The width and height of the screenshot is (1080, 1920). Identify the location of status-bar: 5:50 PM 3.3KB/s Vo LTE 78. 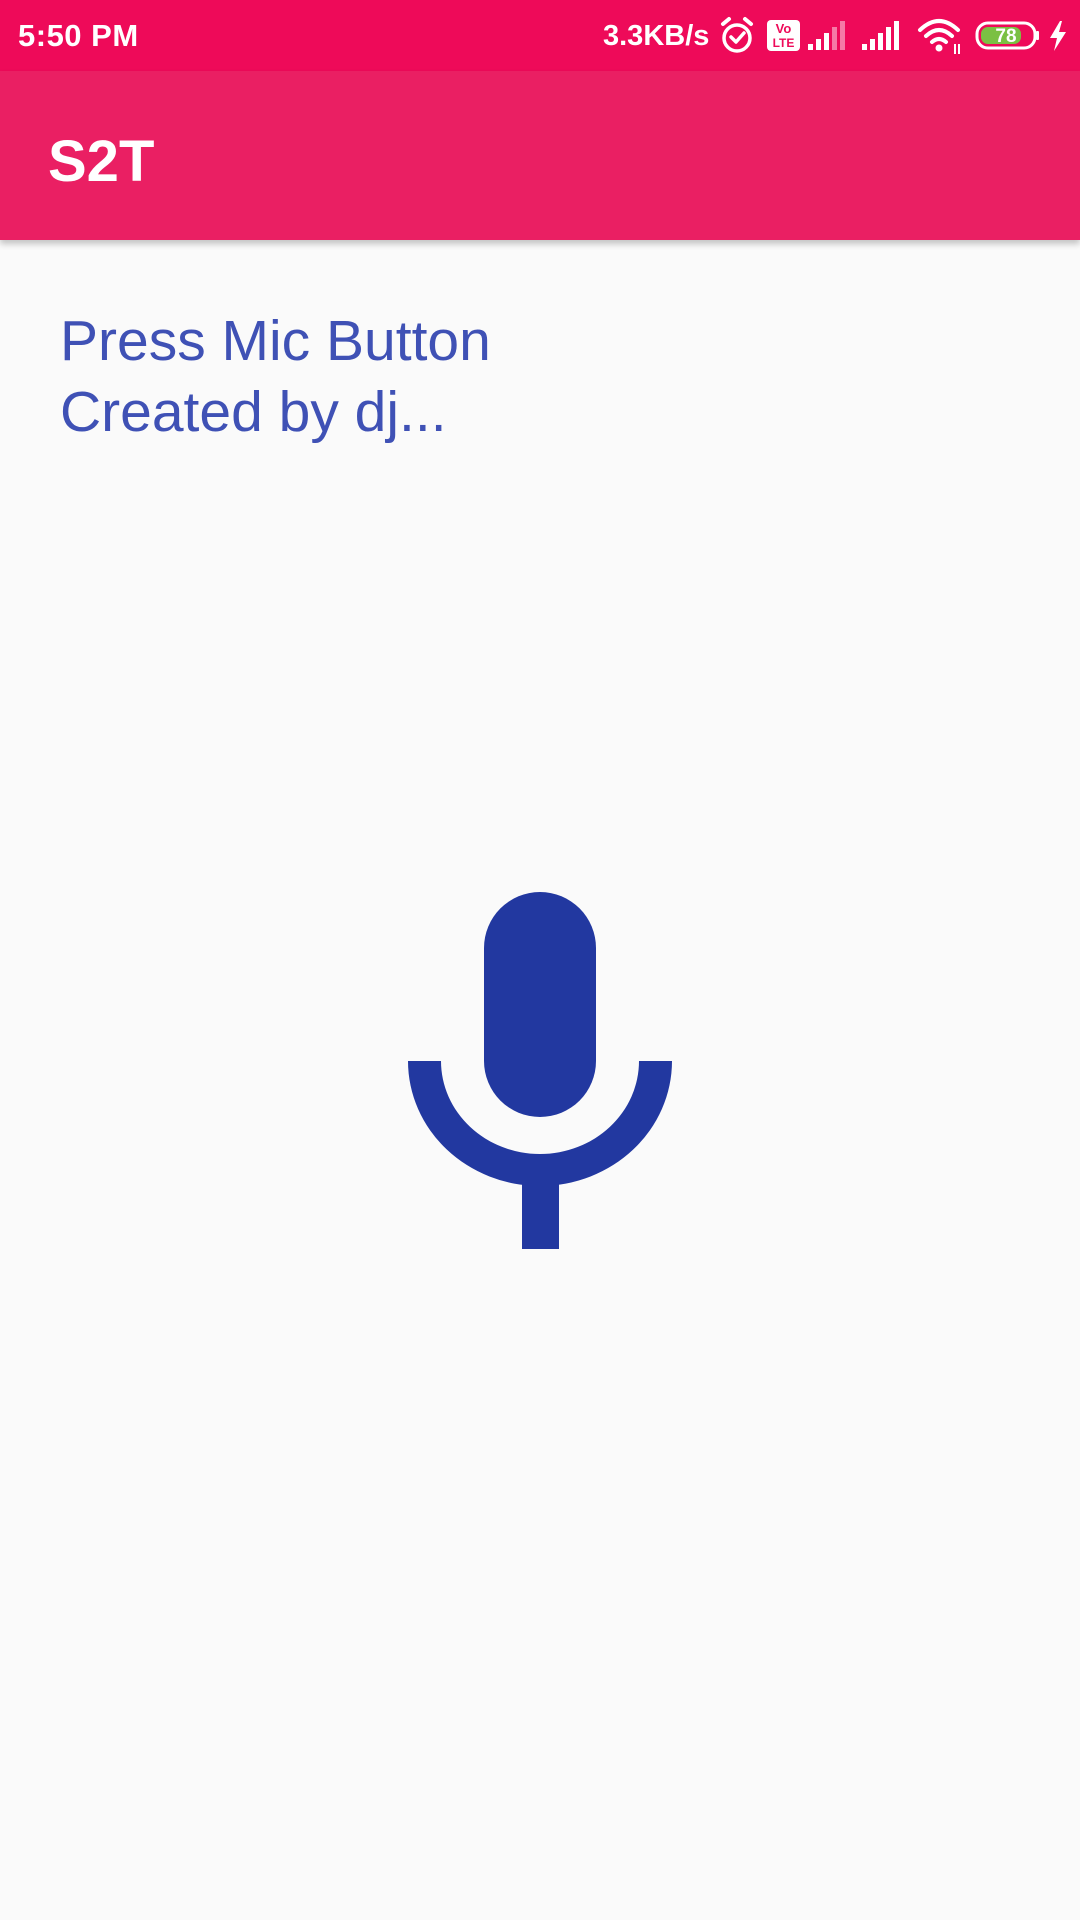
(540, 35).